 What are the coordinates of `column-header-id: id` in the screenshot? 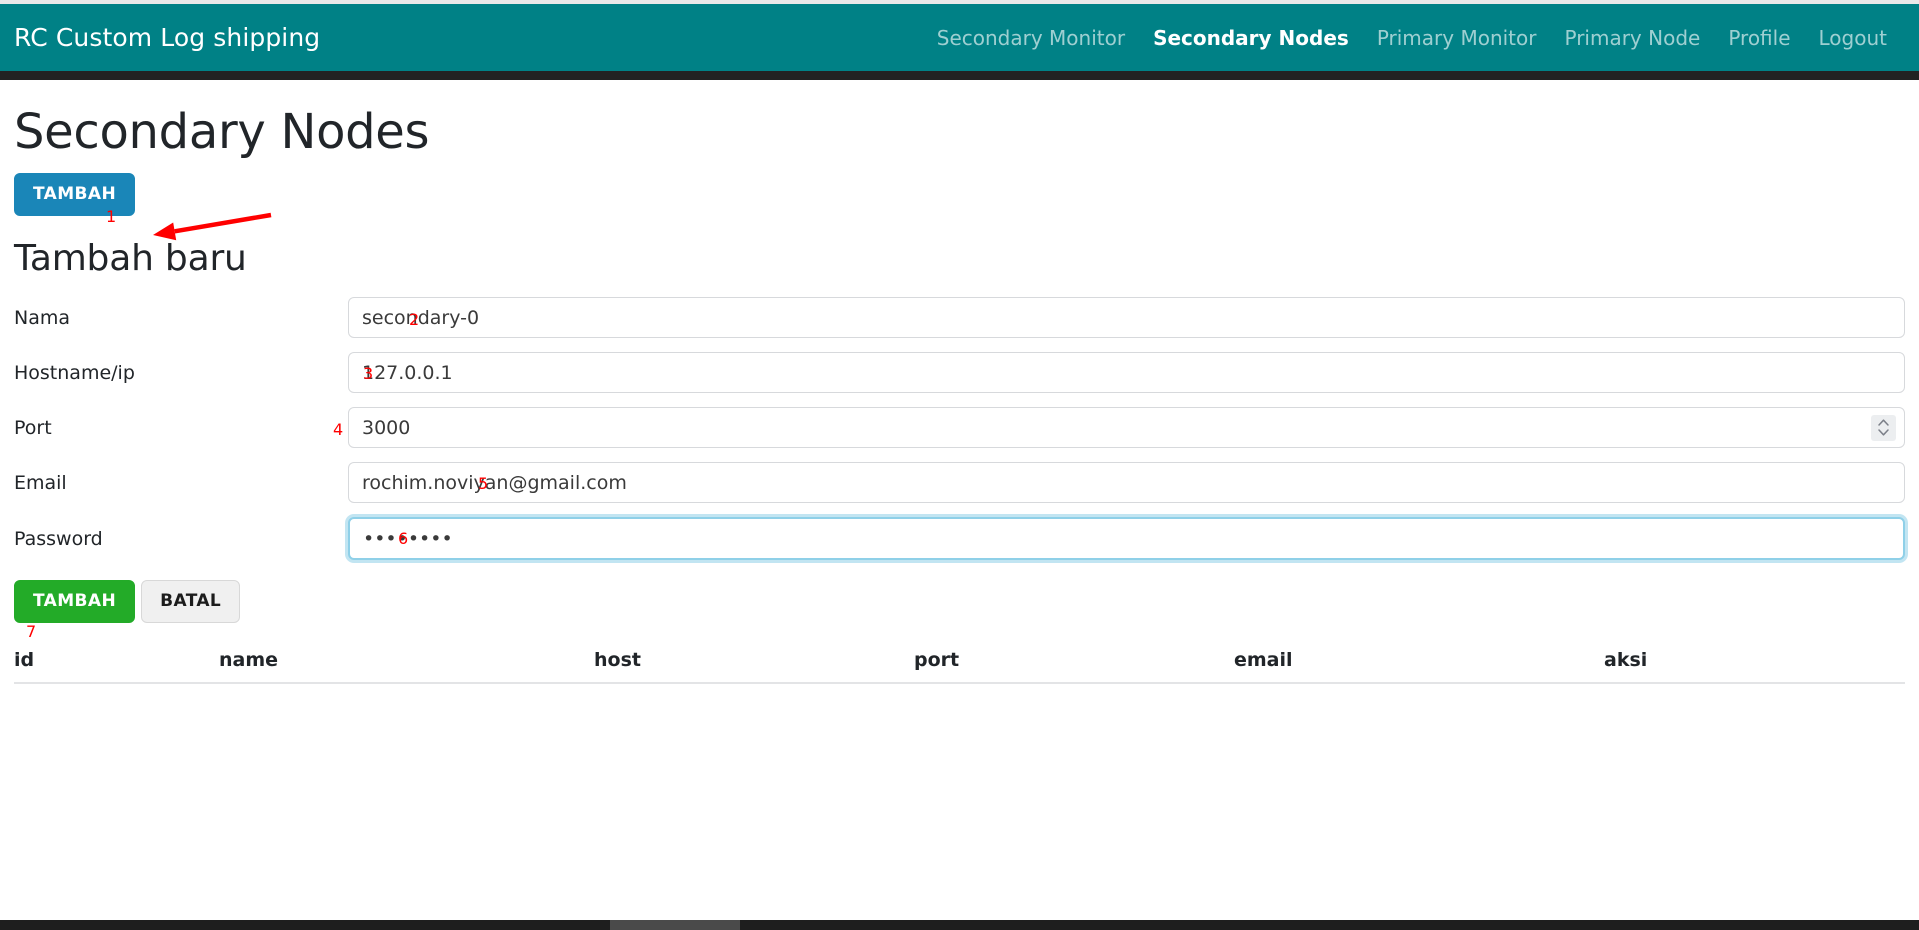 It's located at (116, 663).